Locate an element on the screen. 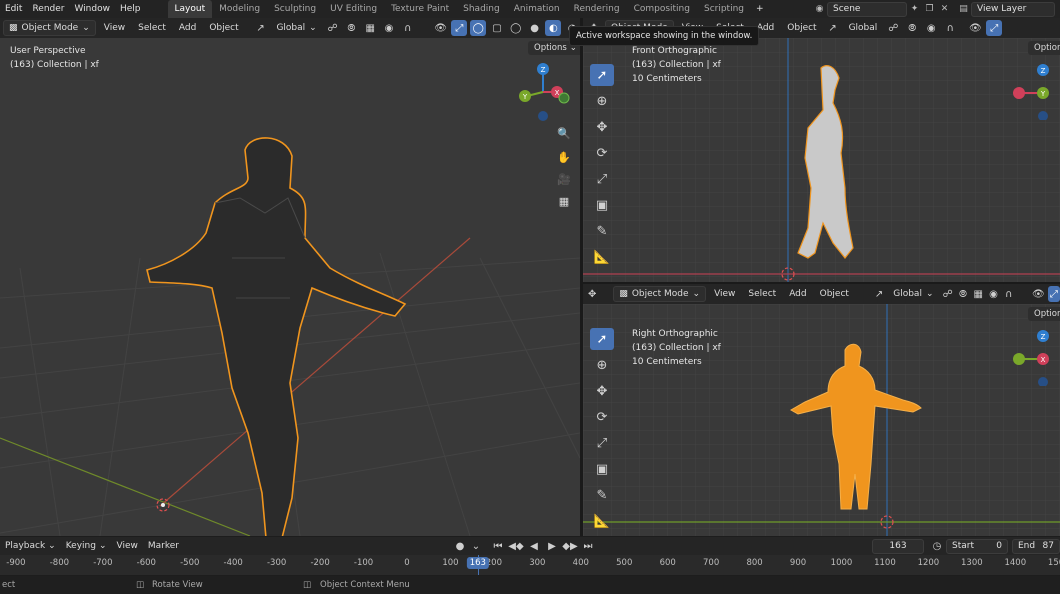 The image size is (1060, 594). right-options-dropdown: Options is located at coordinates (1044, 314).